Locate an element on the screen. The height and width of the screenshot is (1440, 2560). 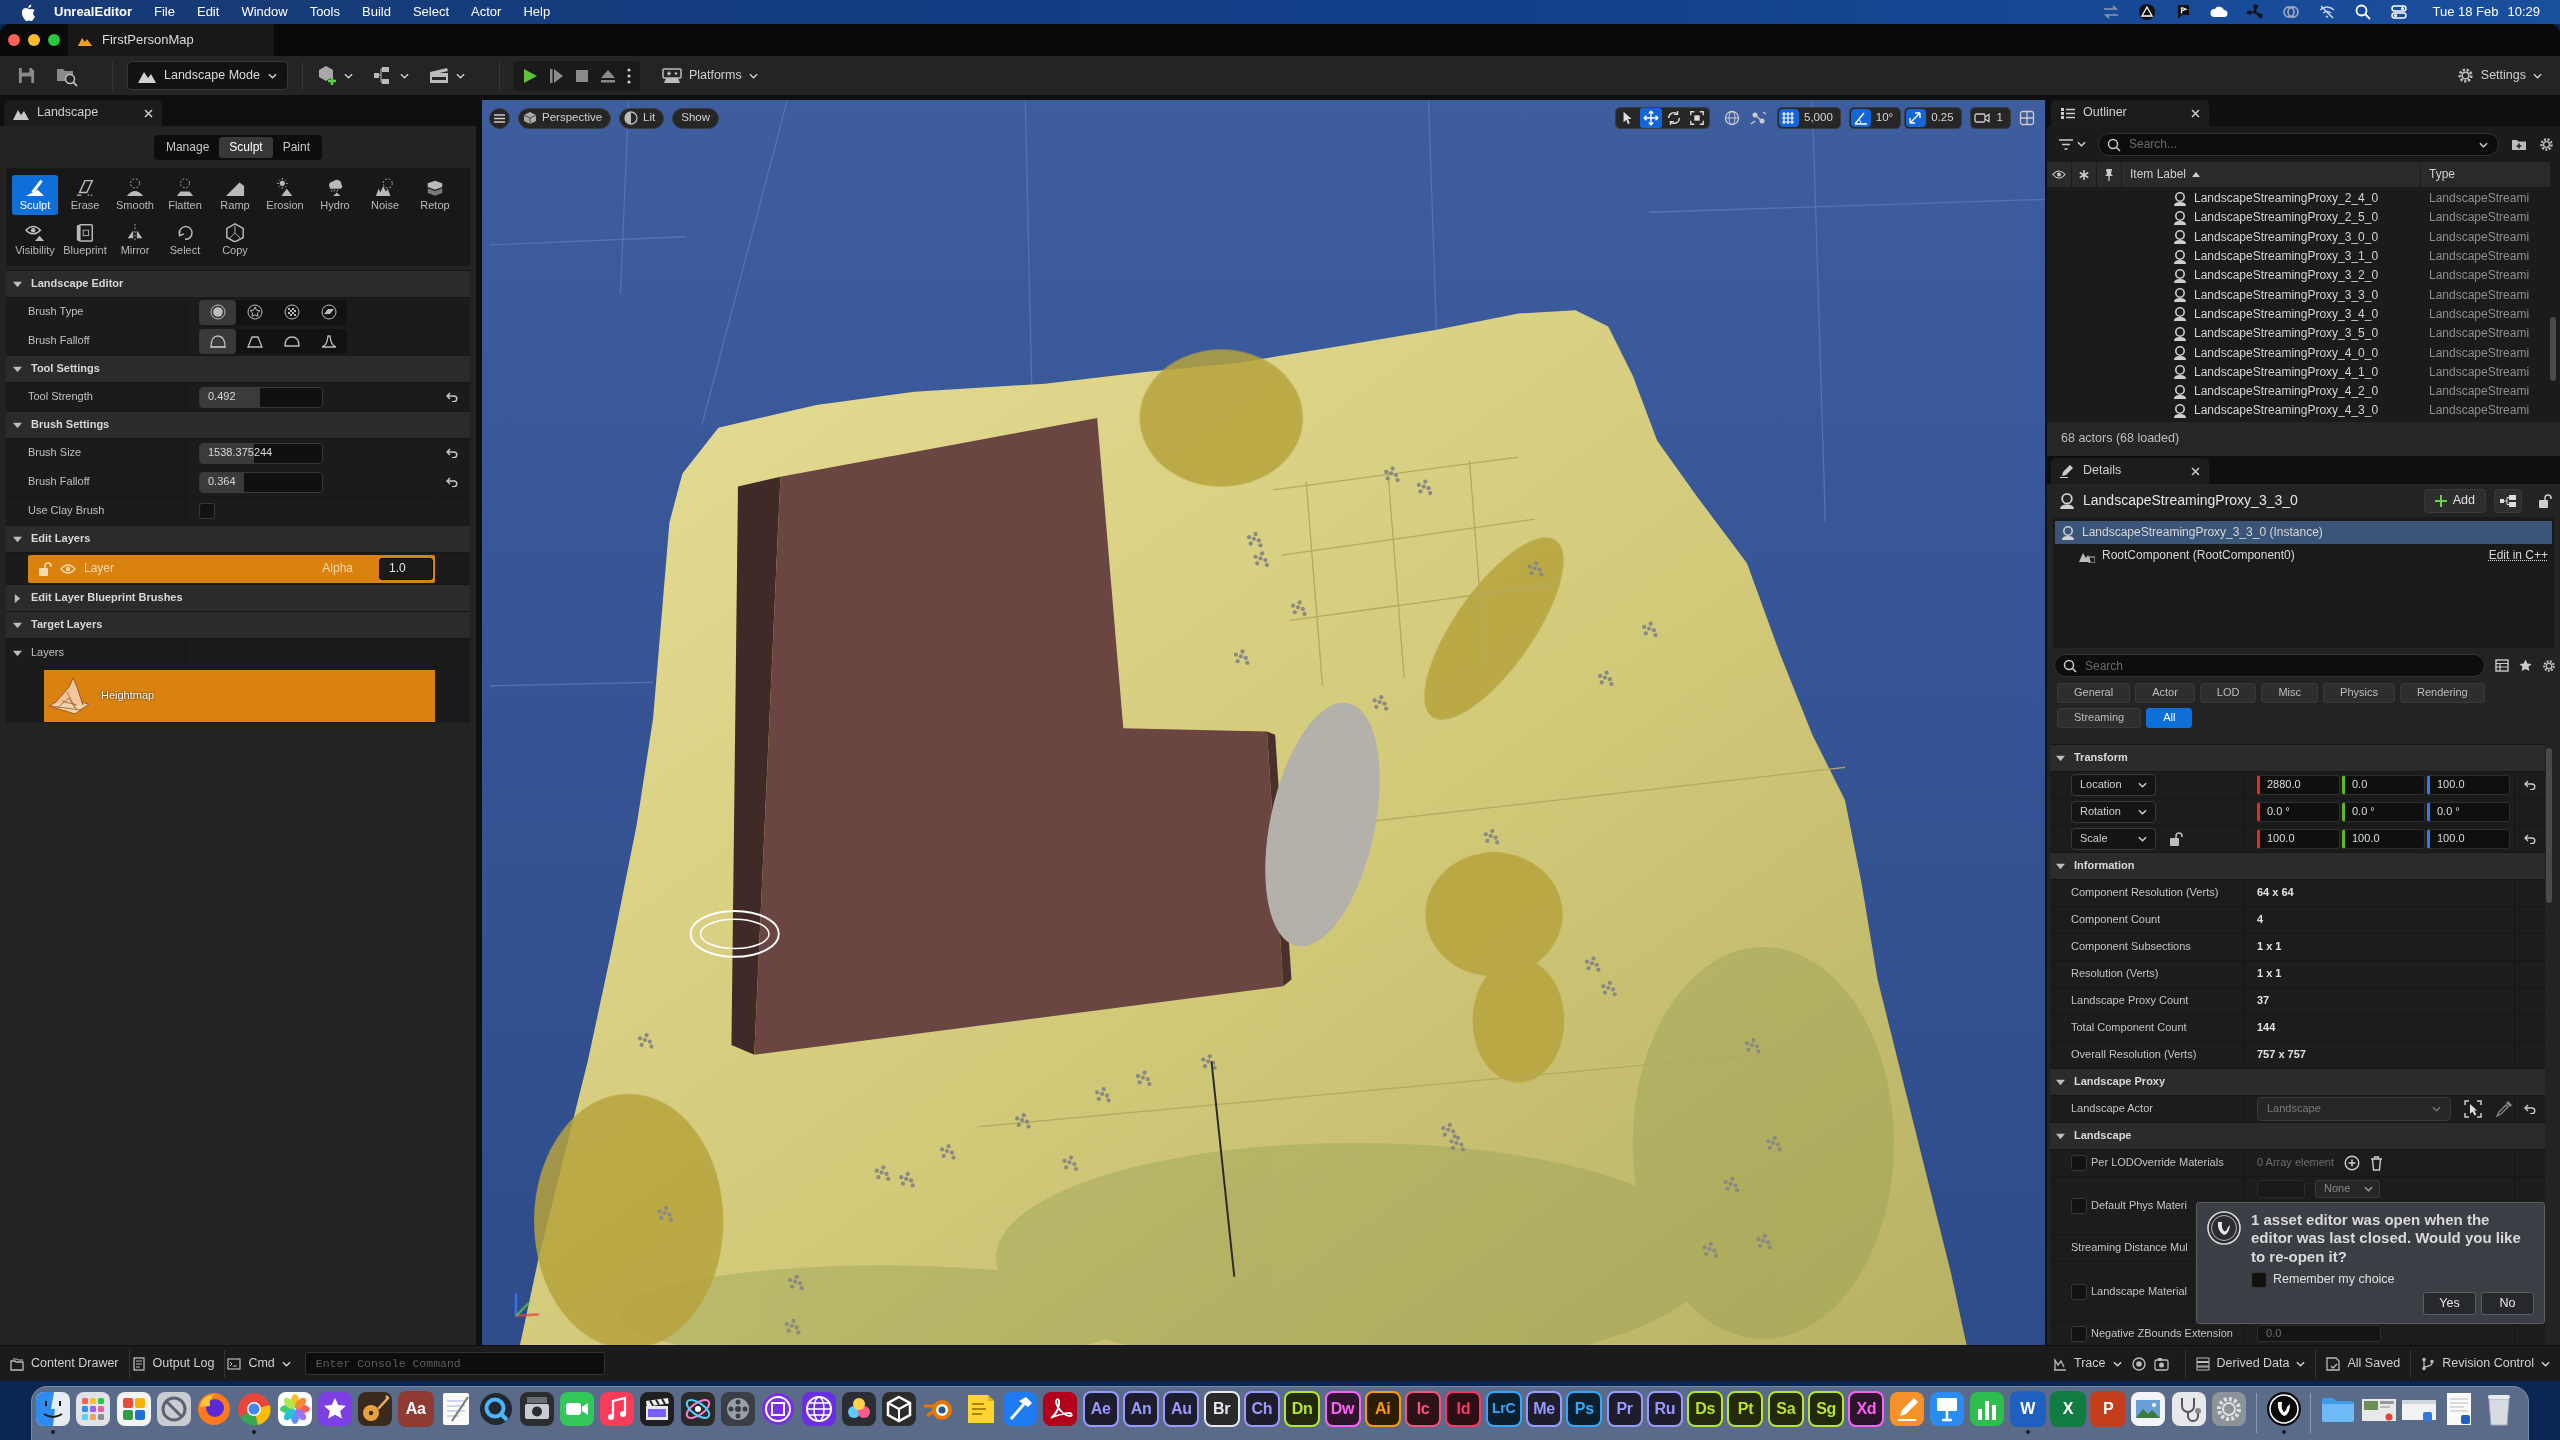
app-launcher: P is located at coordinates (2108, 1409).